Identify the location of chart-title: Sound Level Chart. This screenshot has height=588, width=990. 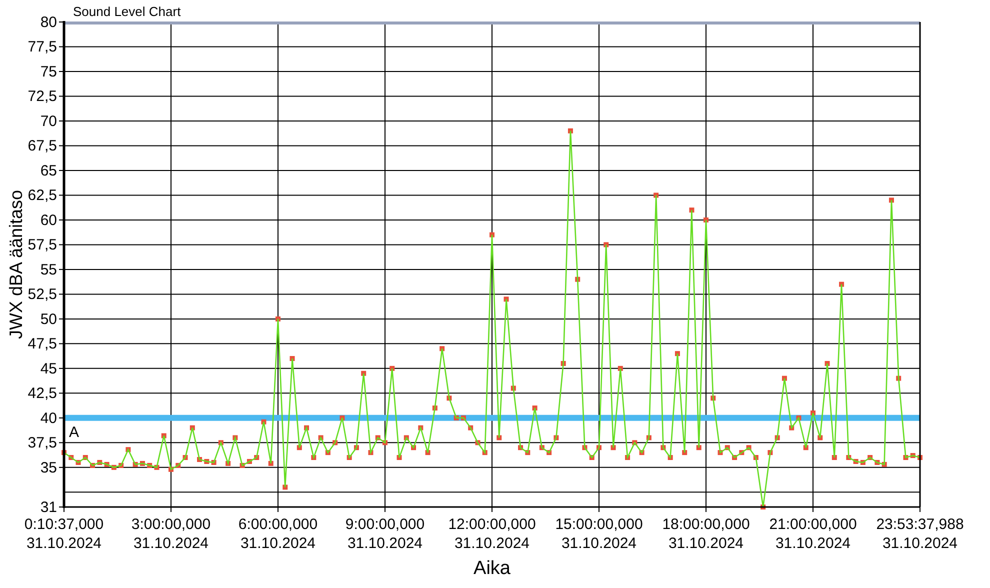
(127, 11).